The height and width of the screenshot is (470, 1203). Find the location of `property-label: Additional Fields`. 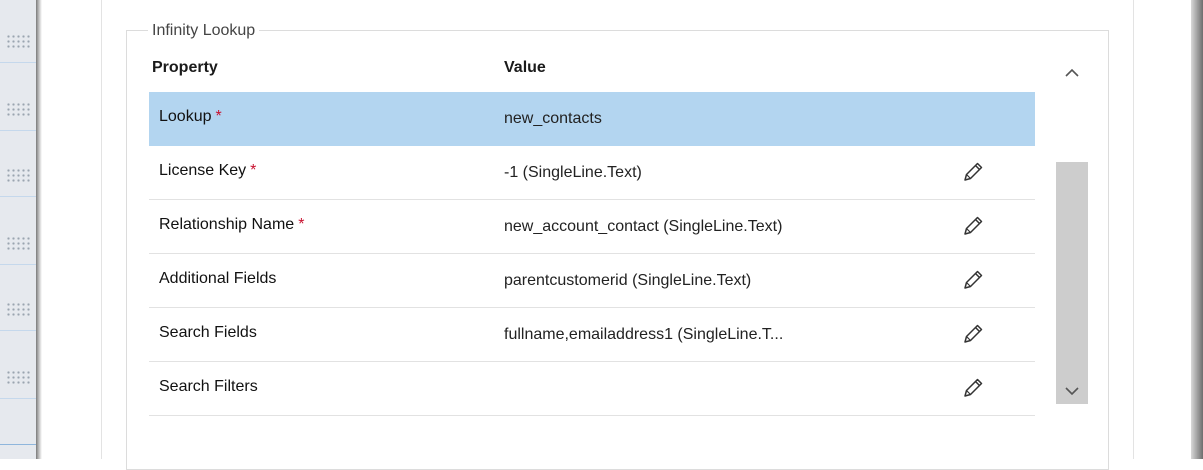

property-label: Additional Fields is located at coordinates (218, 278).